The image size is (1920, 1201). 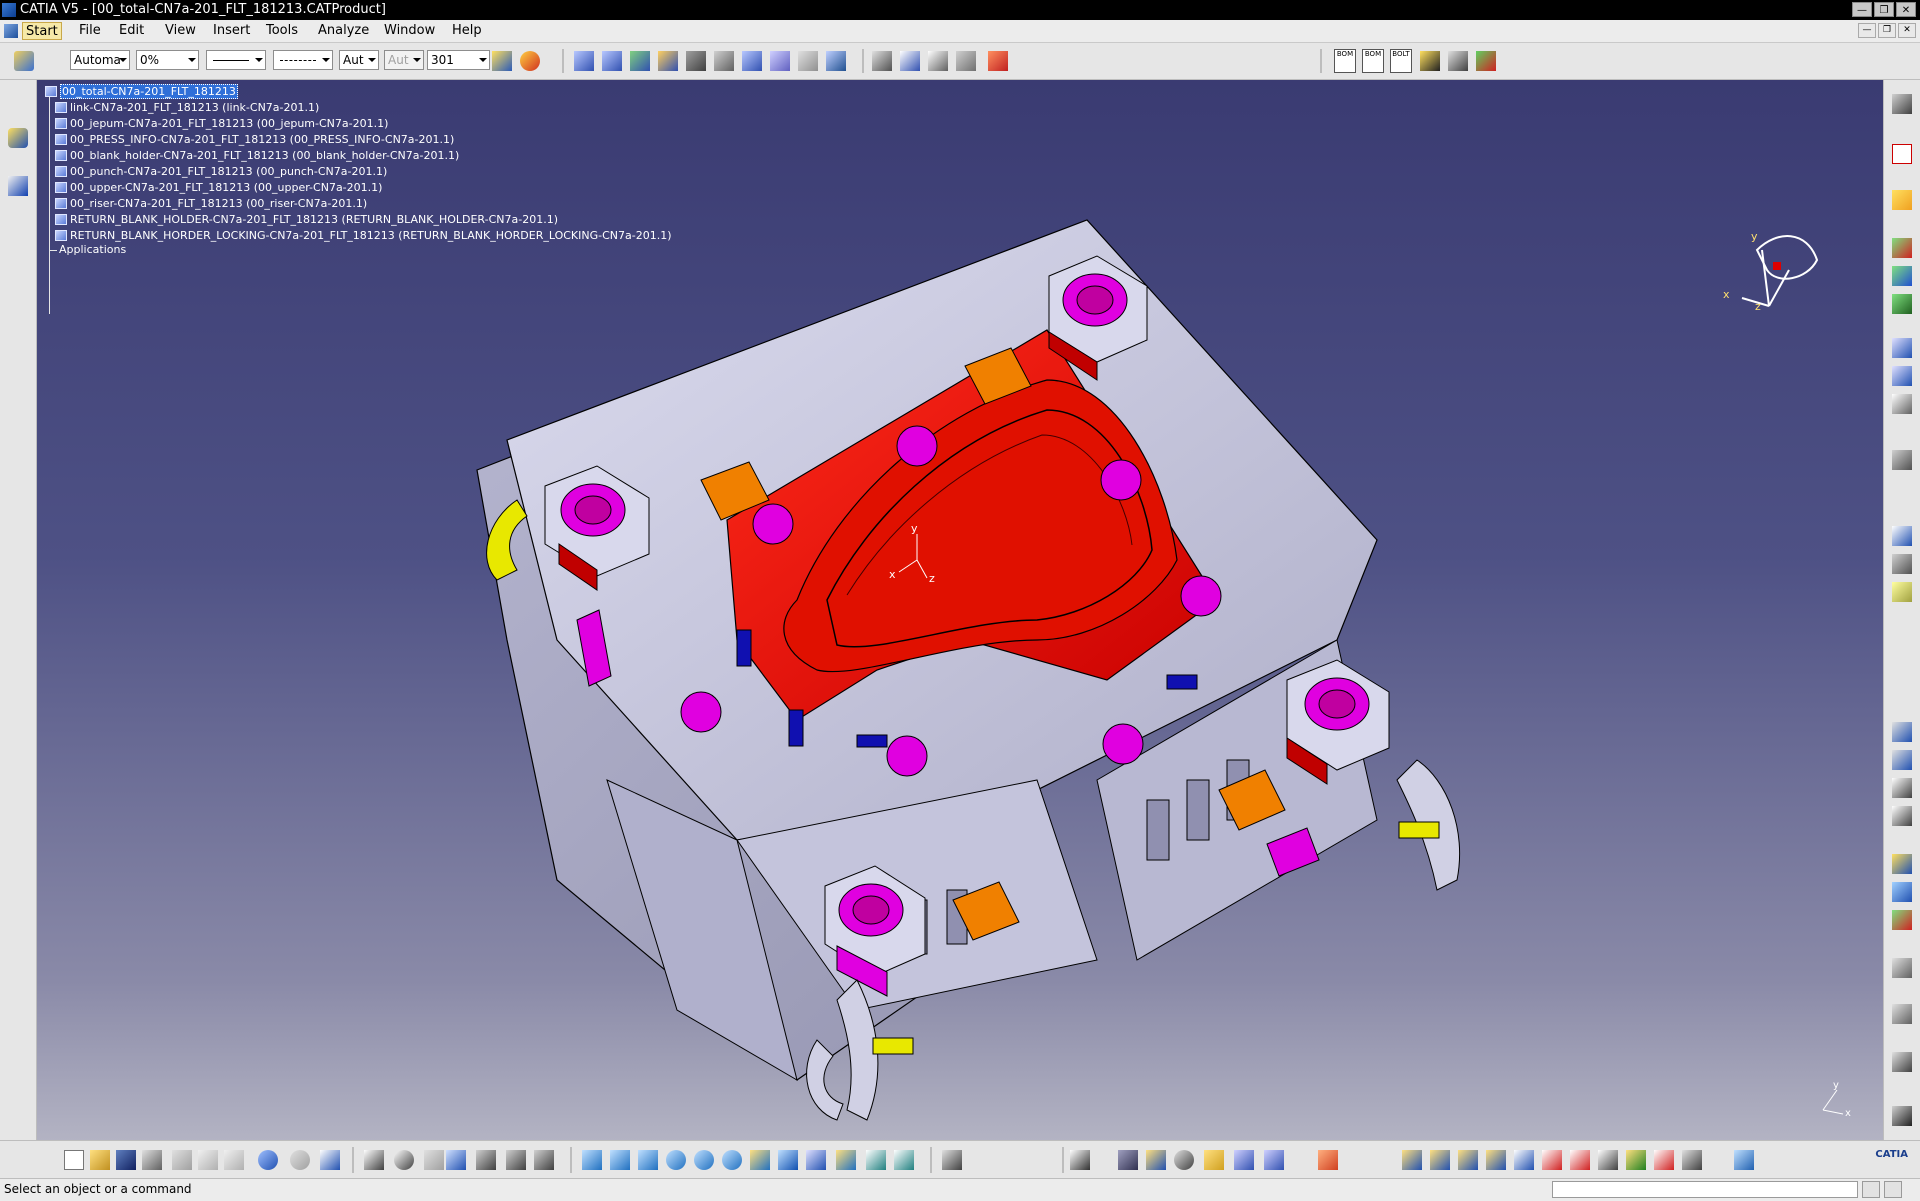 I want to click on linetype-combo, so click(x=303, y=60).